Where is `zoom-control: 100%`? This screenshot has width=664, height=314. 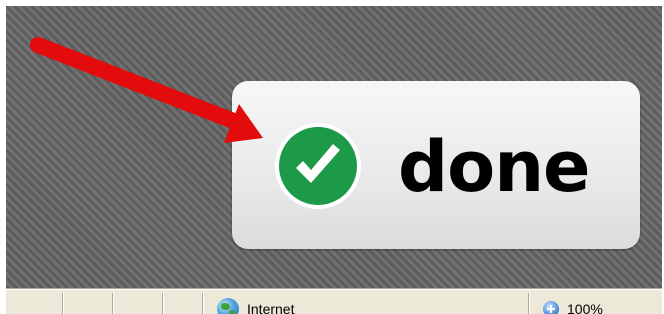
zoom-control: 100% is located at coordinates (573, 307).